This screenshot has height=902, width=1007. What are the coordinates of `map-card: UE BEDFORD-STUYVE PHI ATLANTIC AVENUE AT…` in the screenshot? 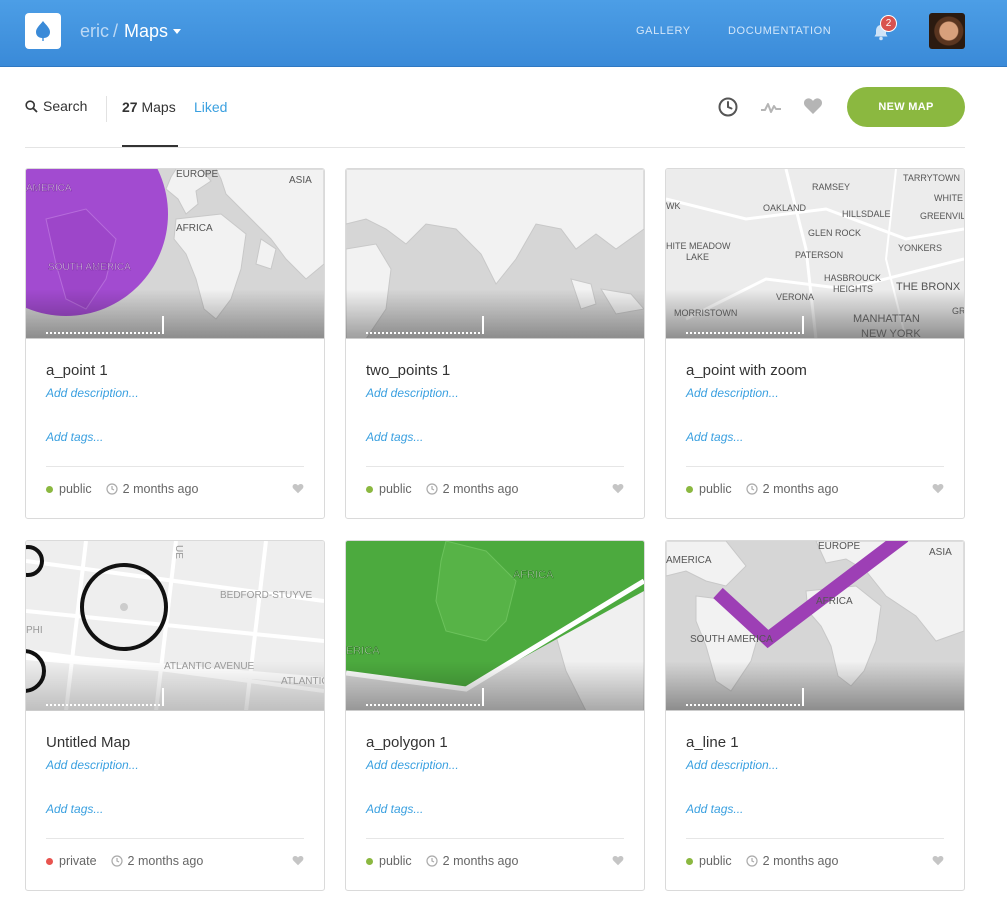 It's located at (175, 715).